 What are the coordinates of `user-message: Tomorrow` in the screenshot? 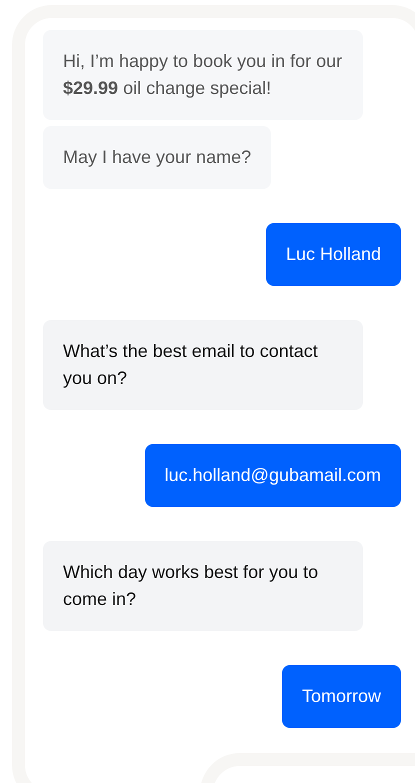 It's located at (341, 696).